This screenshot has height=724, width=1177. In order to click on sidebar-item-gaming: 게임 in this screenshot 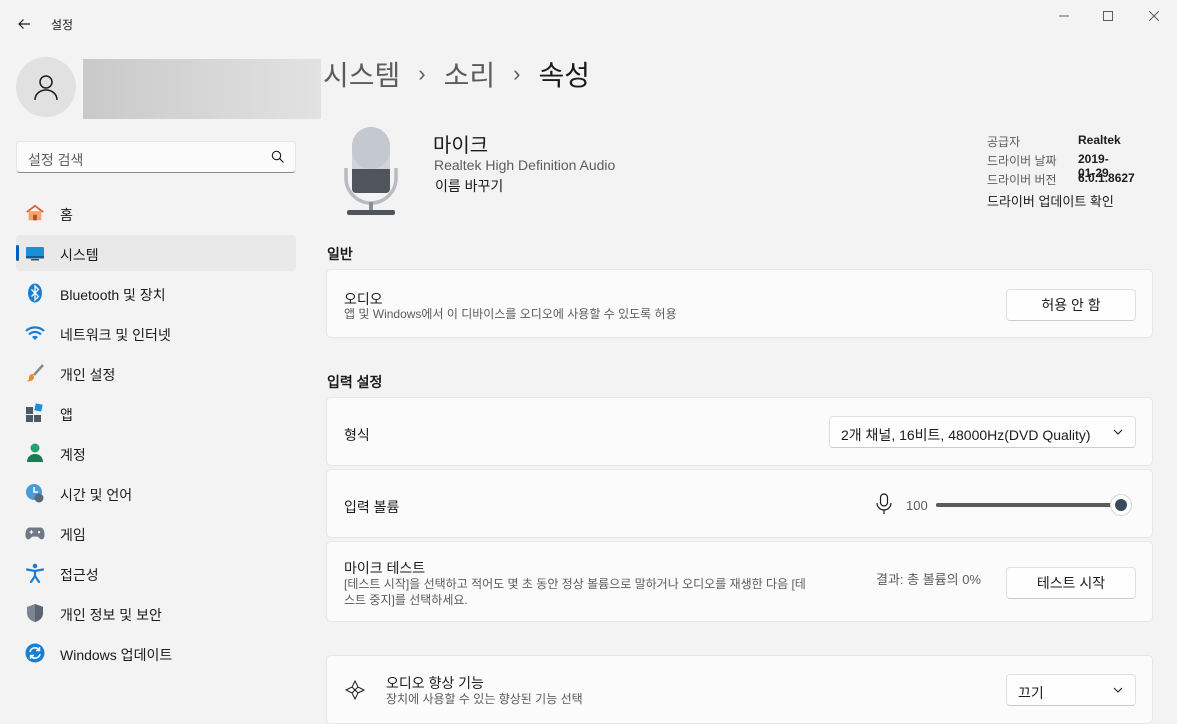, I will do `click(156, 533)`.